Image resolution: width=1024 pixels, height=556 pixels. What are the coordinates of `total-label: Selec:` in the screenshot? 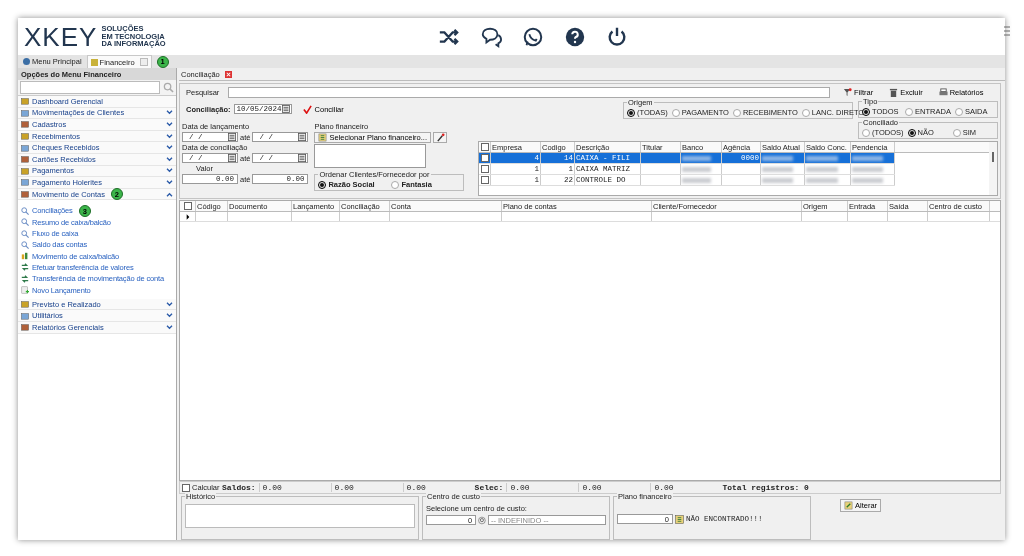 It's located at (489, 487).